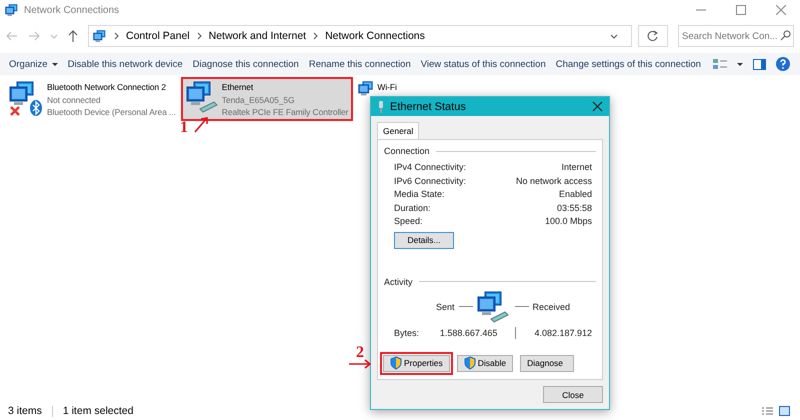 The height and width of the screenshot is (420, 800). What do you see at coordinates (445, 307) in the screenshot?
I see `sent-label: Sent` at bounding box center [445, 307].